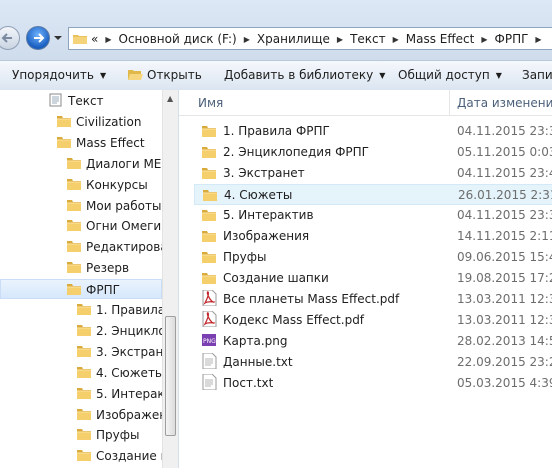 This screenshot has width=552, height=468. I want to click on column-date-header: Дата изменения, so click(504, 103).